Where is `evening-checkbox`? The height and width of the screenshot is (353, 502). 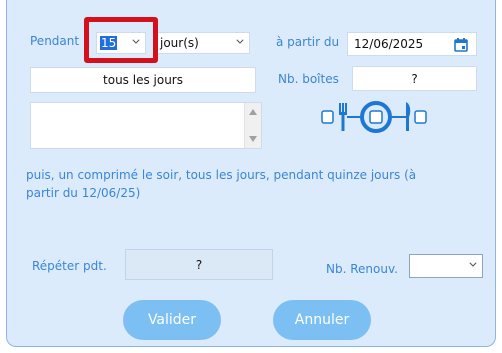
evening-checkbox is located at coordinates (420, 117).